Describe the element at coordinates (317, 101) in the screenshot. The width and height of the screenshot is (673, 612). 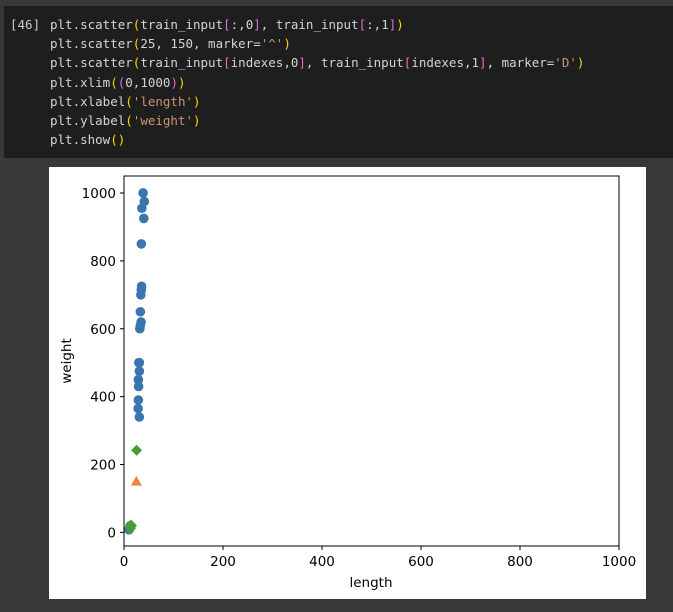
I see `code-line: plt.xlabel('length')` at that location.